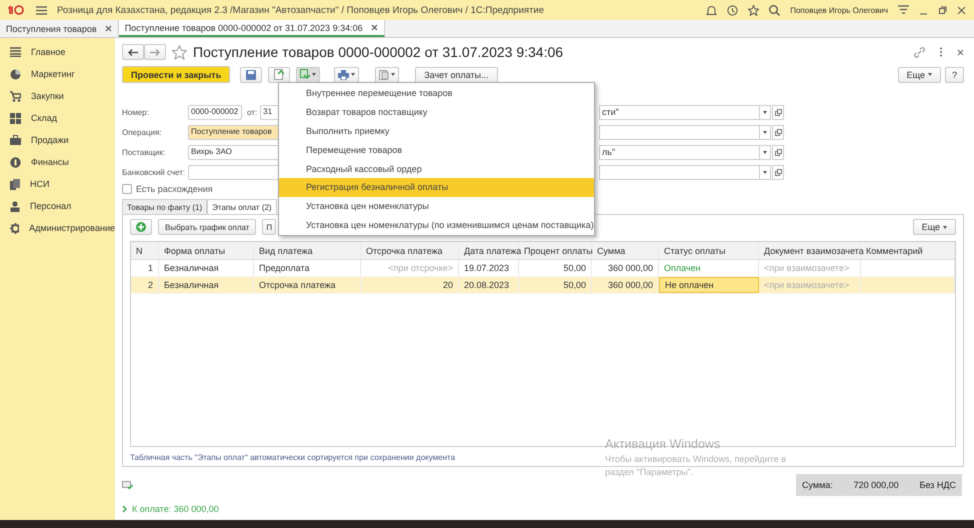 The height and width of the screenshot is (528, 974). What do you see at coordinates (817, 485) in the screenshot?
I see `total-label: Сумма:` at bounding box center [817, 485].